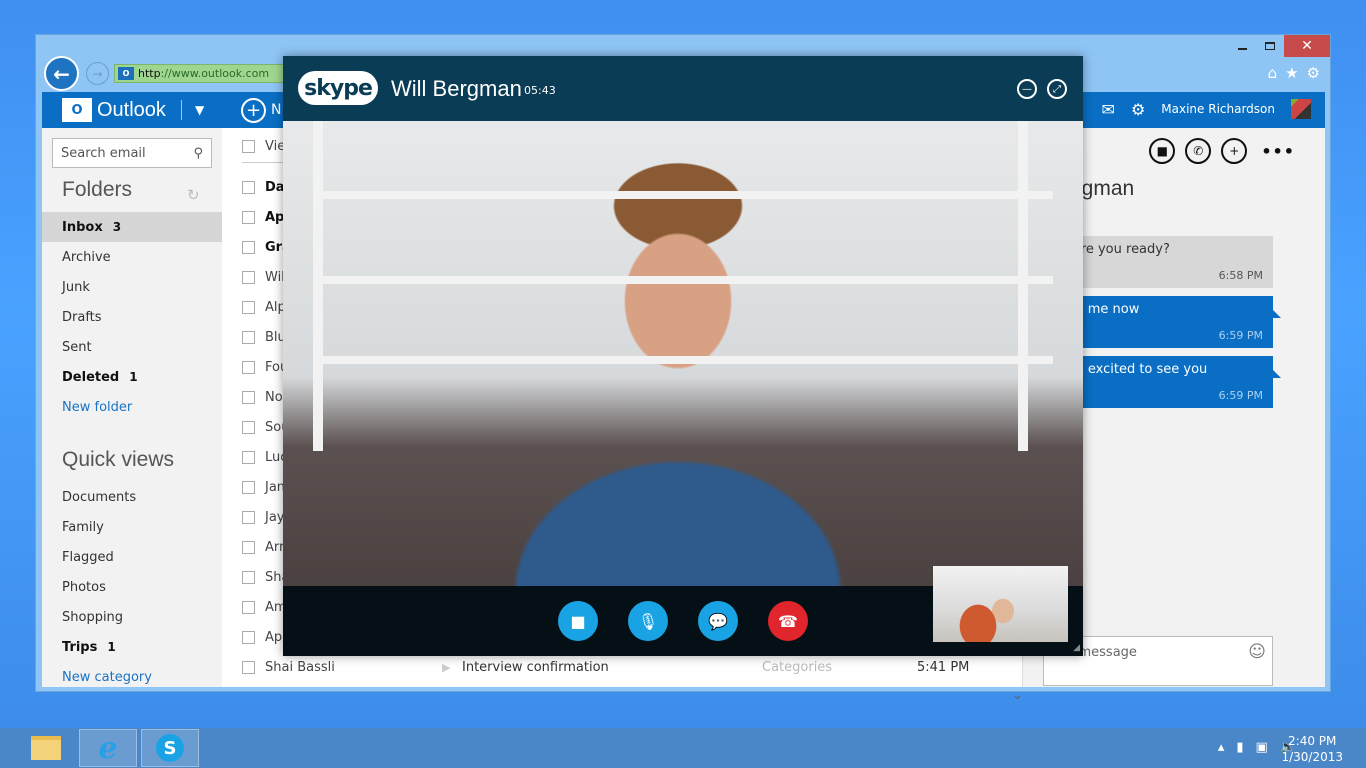 The height and width of the screenshot is (768, 1366). Describe the element at coordinates (276, 110) in the screenshot. I see `new-label: N` at that location.